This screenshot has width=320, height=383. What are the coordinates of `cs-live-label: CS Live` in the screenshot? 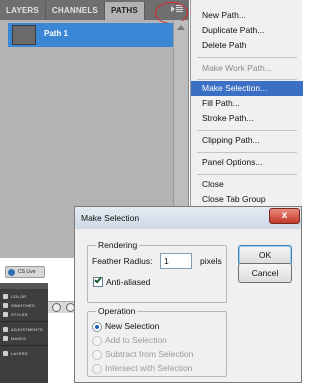 It's located at (27, 272).